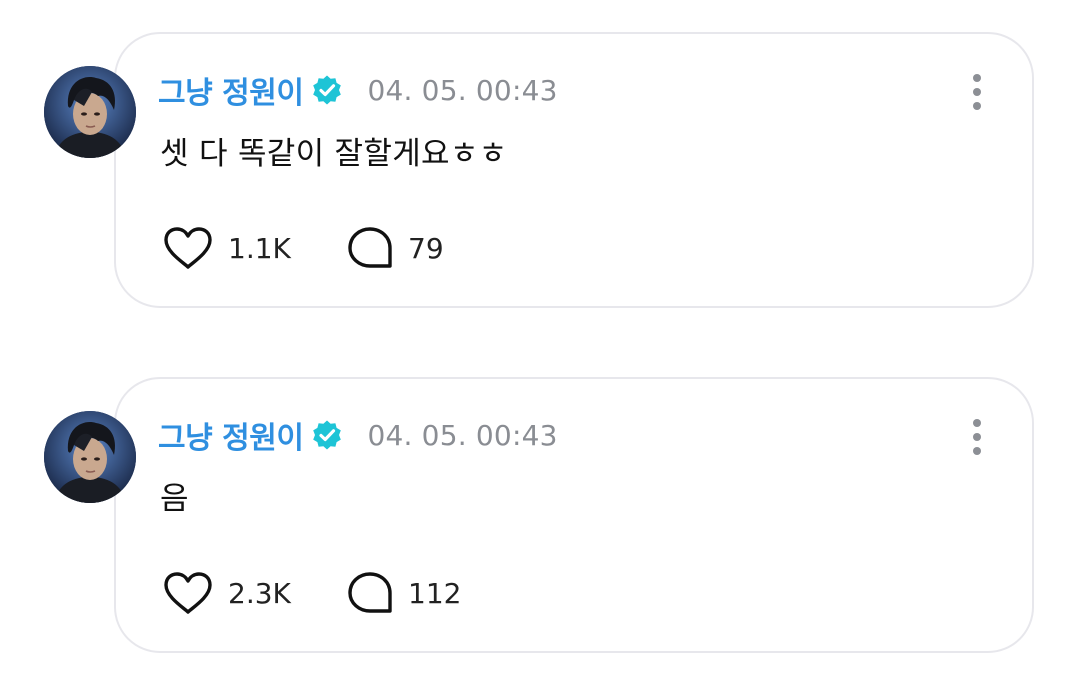  Describe the element at coordinates (334, 154) in the screenshot. I see `post-content: 셋 다 똑같이 잘할게요ㅎㅎ` at that location.